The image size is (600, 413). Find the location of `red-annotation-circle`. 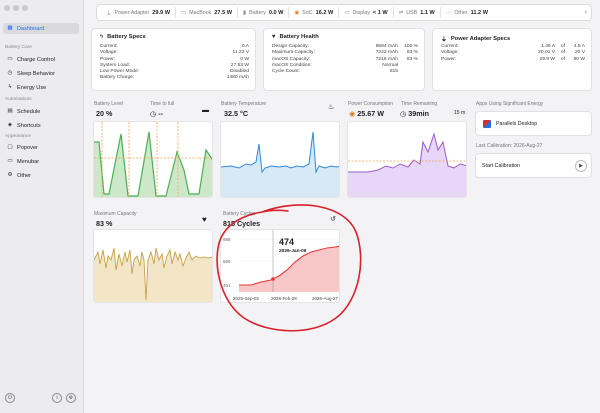

red-annotation-circle is located at coordinates (289, 268).